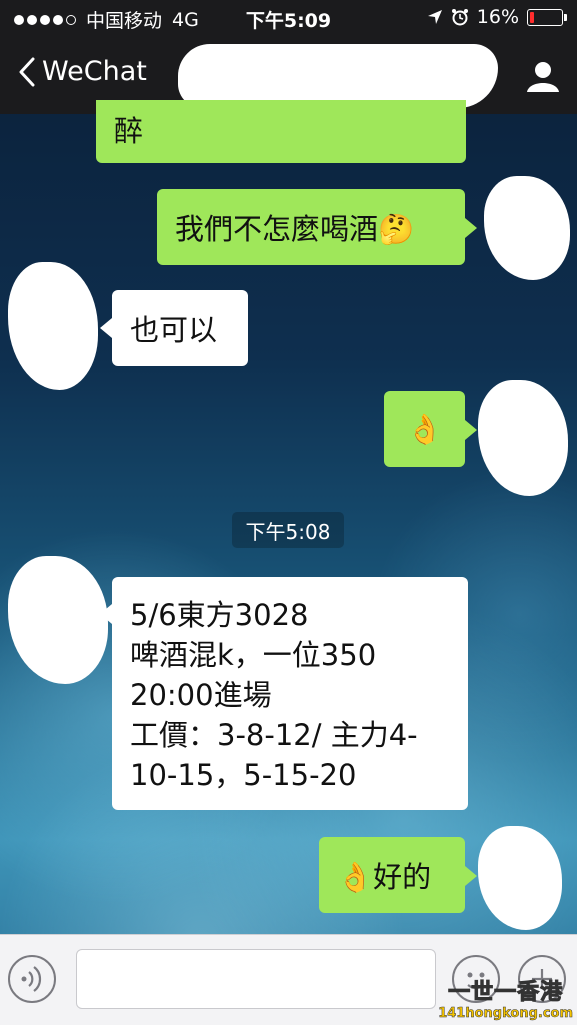  I want to click on status-bar: 中国移动 4G 下午5:09 16%, so click(288, 18).